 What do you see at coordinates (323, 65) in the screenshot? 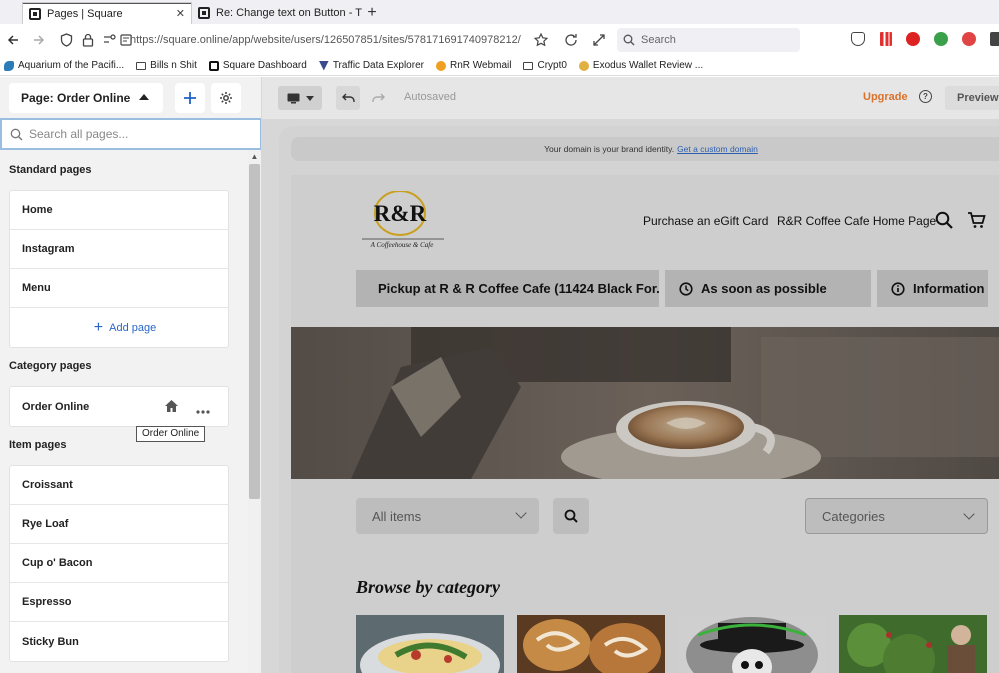
I see `bookmark-icon` at bounding box center [323, 65].